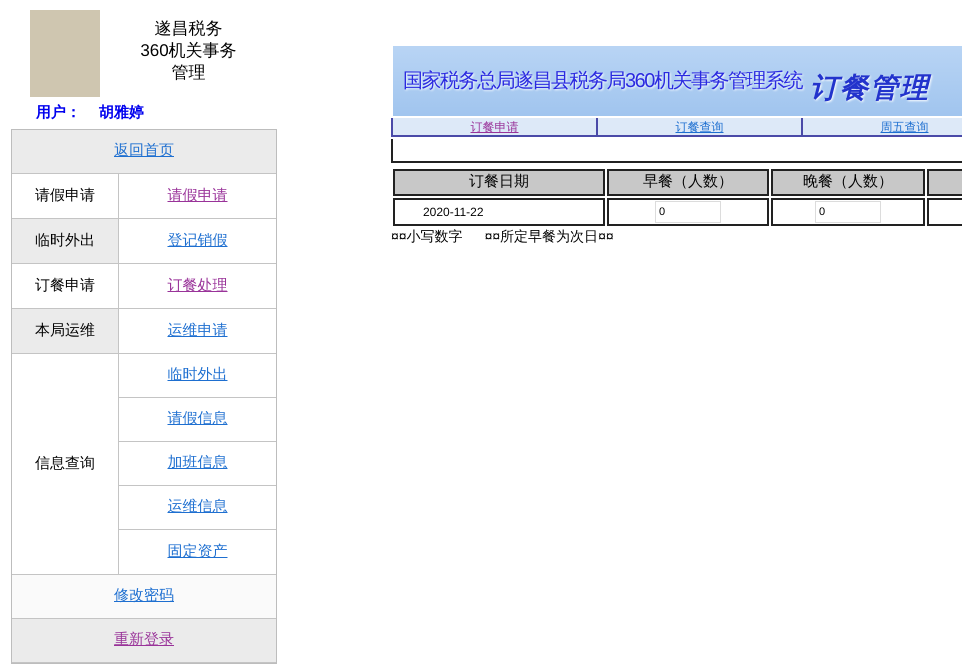  Describe the element at coordinates (144, 151) in the screenshot. I see `menu-link: 返回首页` at that location.